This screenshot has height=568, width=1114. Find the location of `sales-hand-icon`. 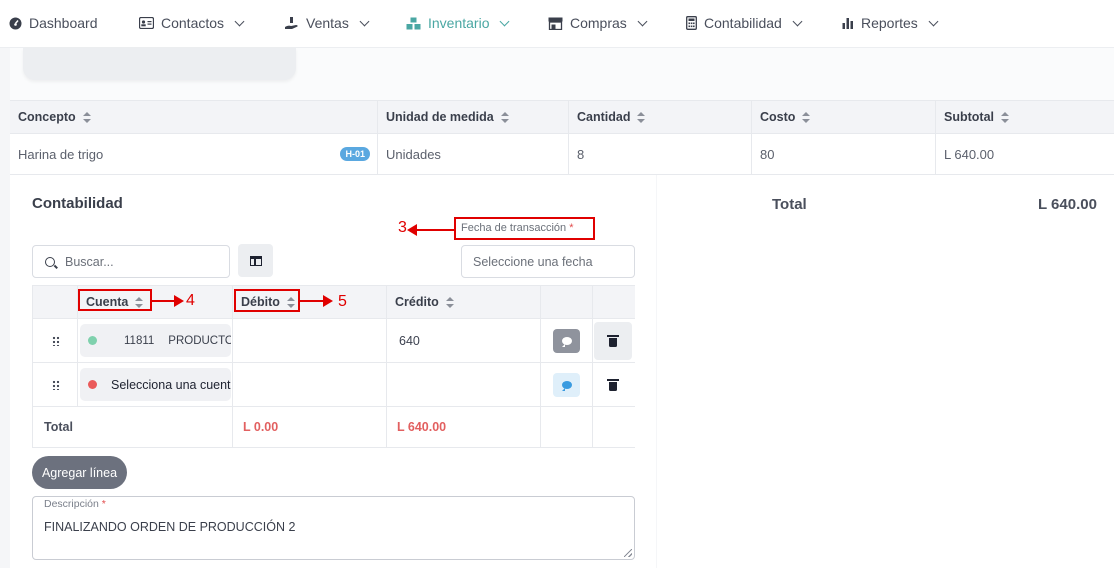

sales-hand-icon is located at coordinates (291, 23).